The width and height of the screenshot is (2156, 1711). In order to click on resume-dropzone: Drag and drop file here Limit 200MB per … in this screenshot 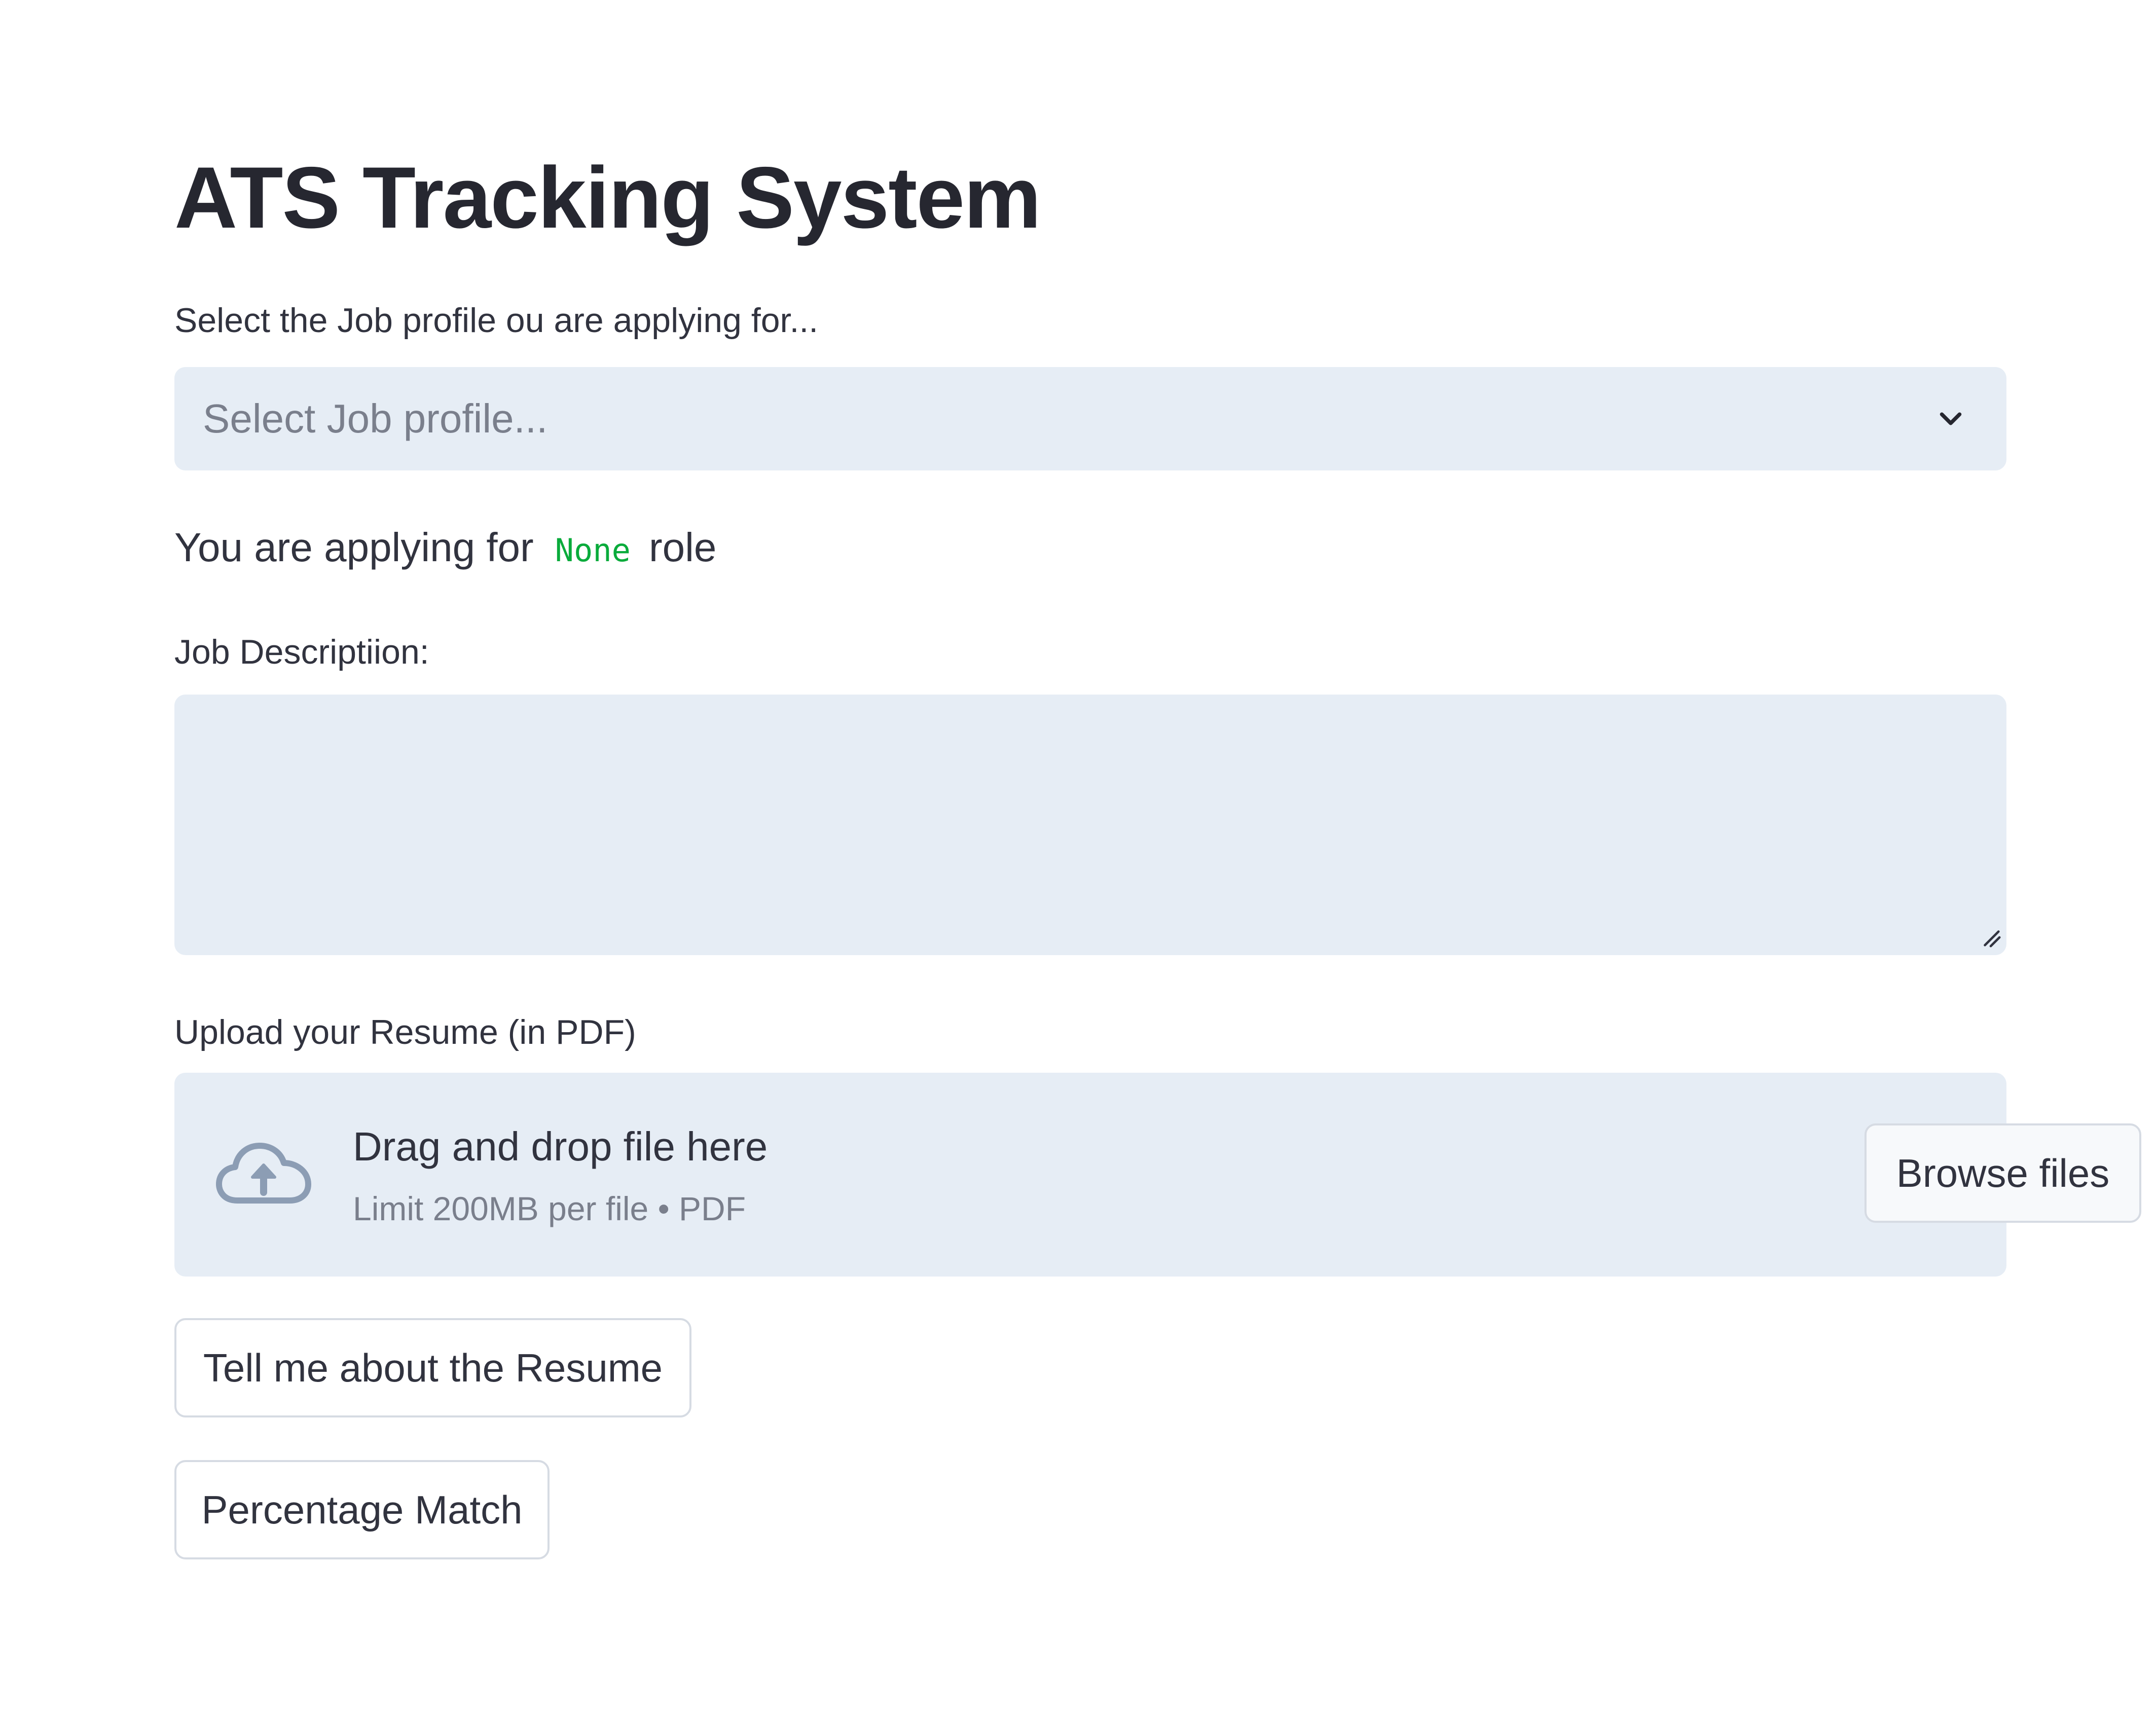, I will do `click(1157, 1175)`.